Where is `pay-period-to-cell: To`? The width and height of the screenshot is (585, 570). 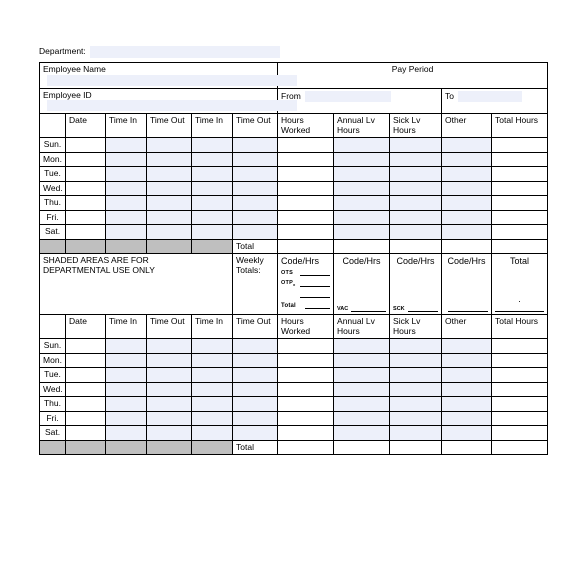 pay-period-to-cell: To is located at coordinates (495, 101).